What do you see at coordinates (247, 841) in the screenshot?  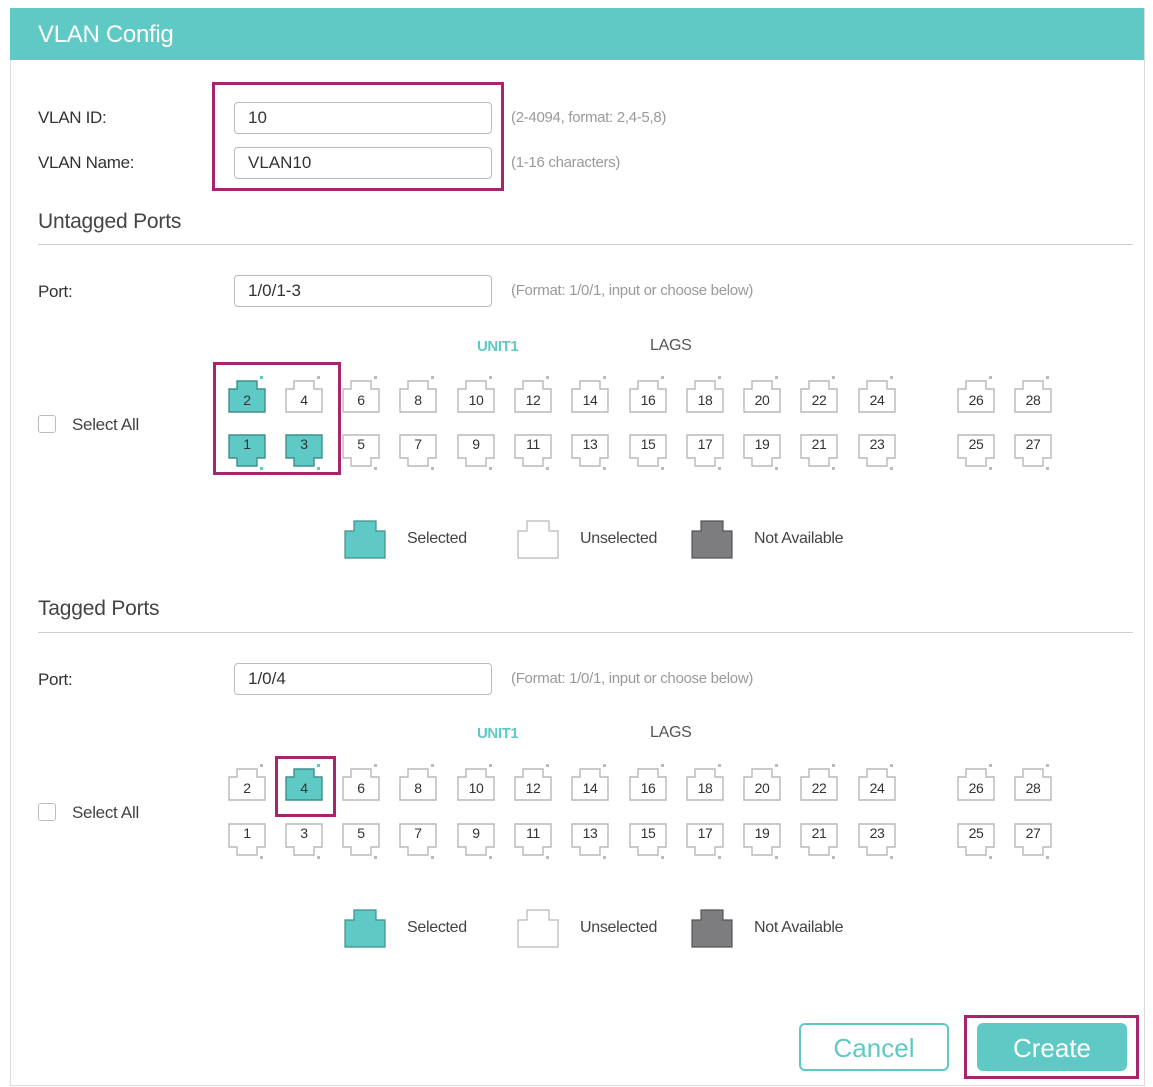 I see `port-1: 1` at bounding box center [247, 841].